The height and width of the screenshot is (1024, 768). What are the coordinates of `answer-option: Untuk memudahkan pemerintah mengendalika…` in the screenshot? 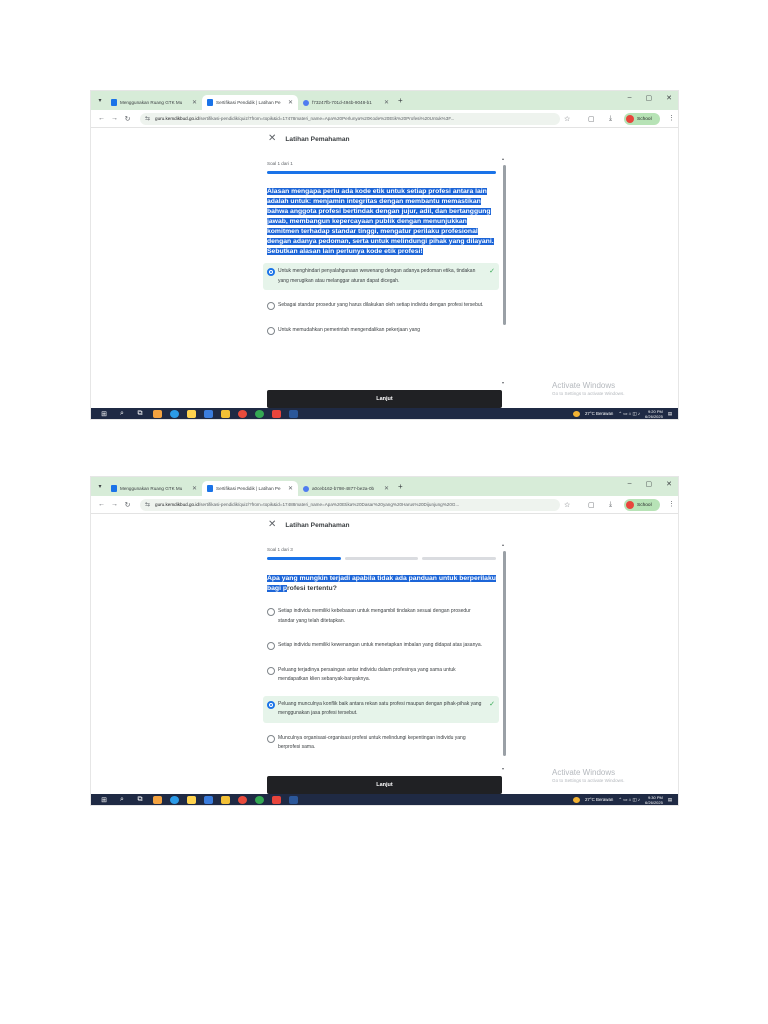 It's located at (381, 329).